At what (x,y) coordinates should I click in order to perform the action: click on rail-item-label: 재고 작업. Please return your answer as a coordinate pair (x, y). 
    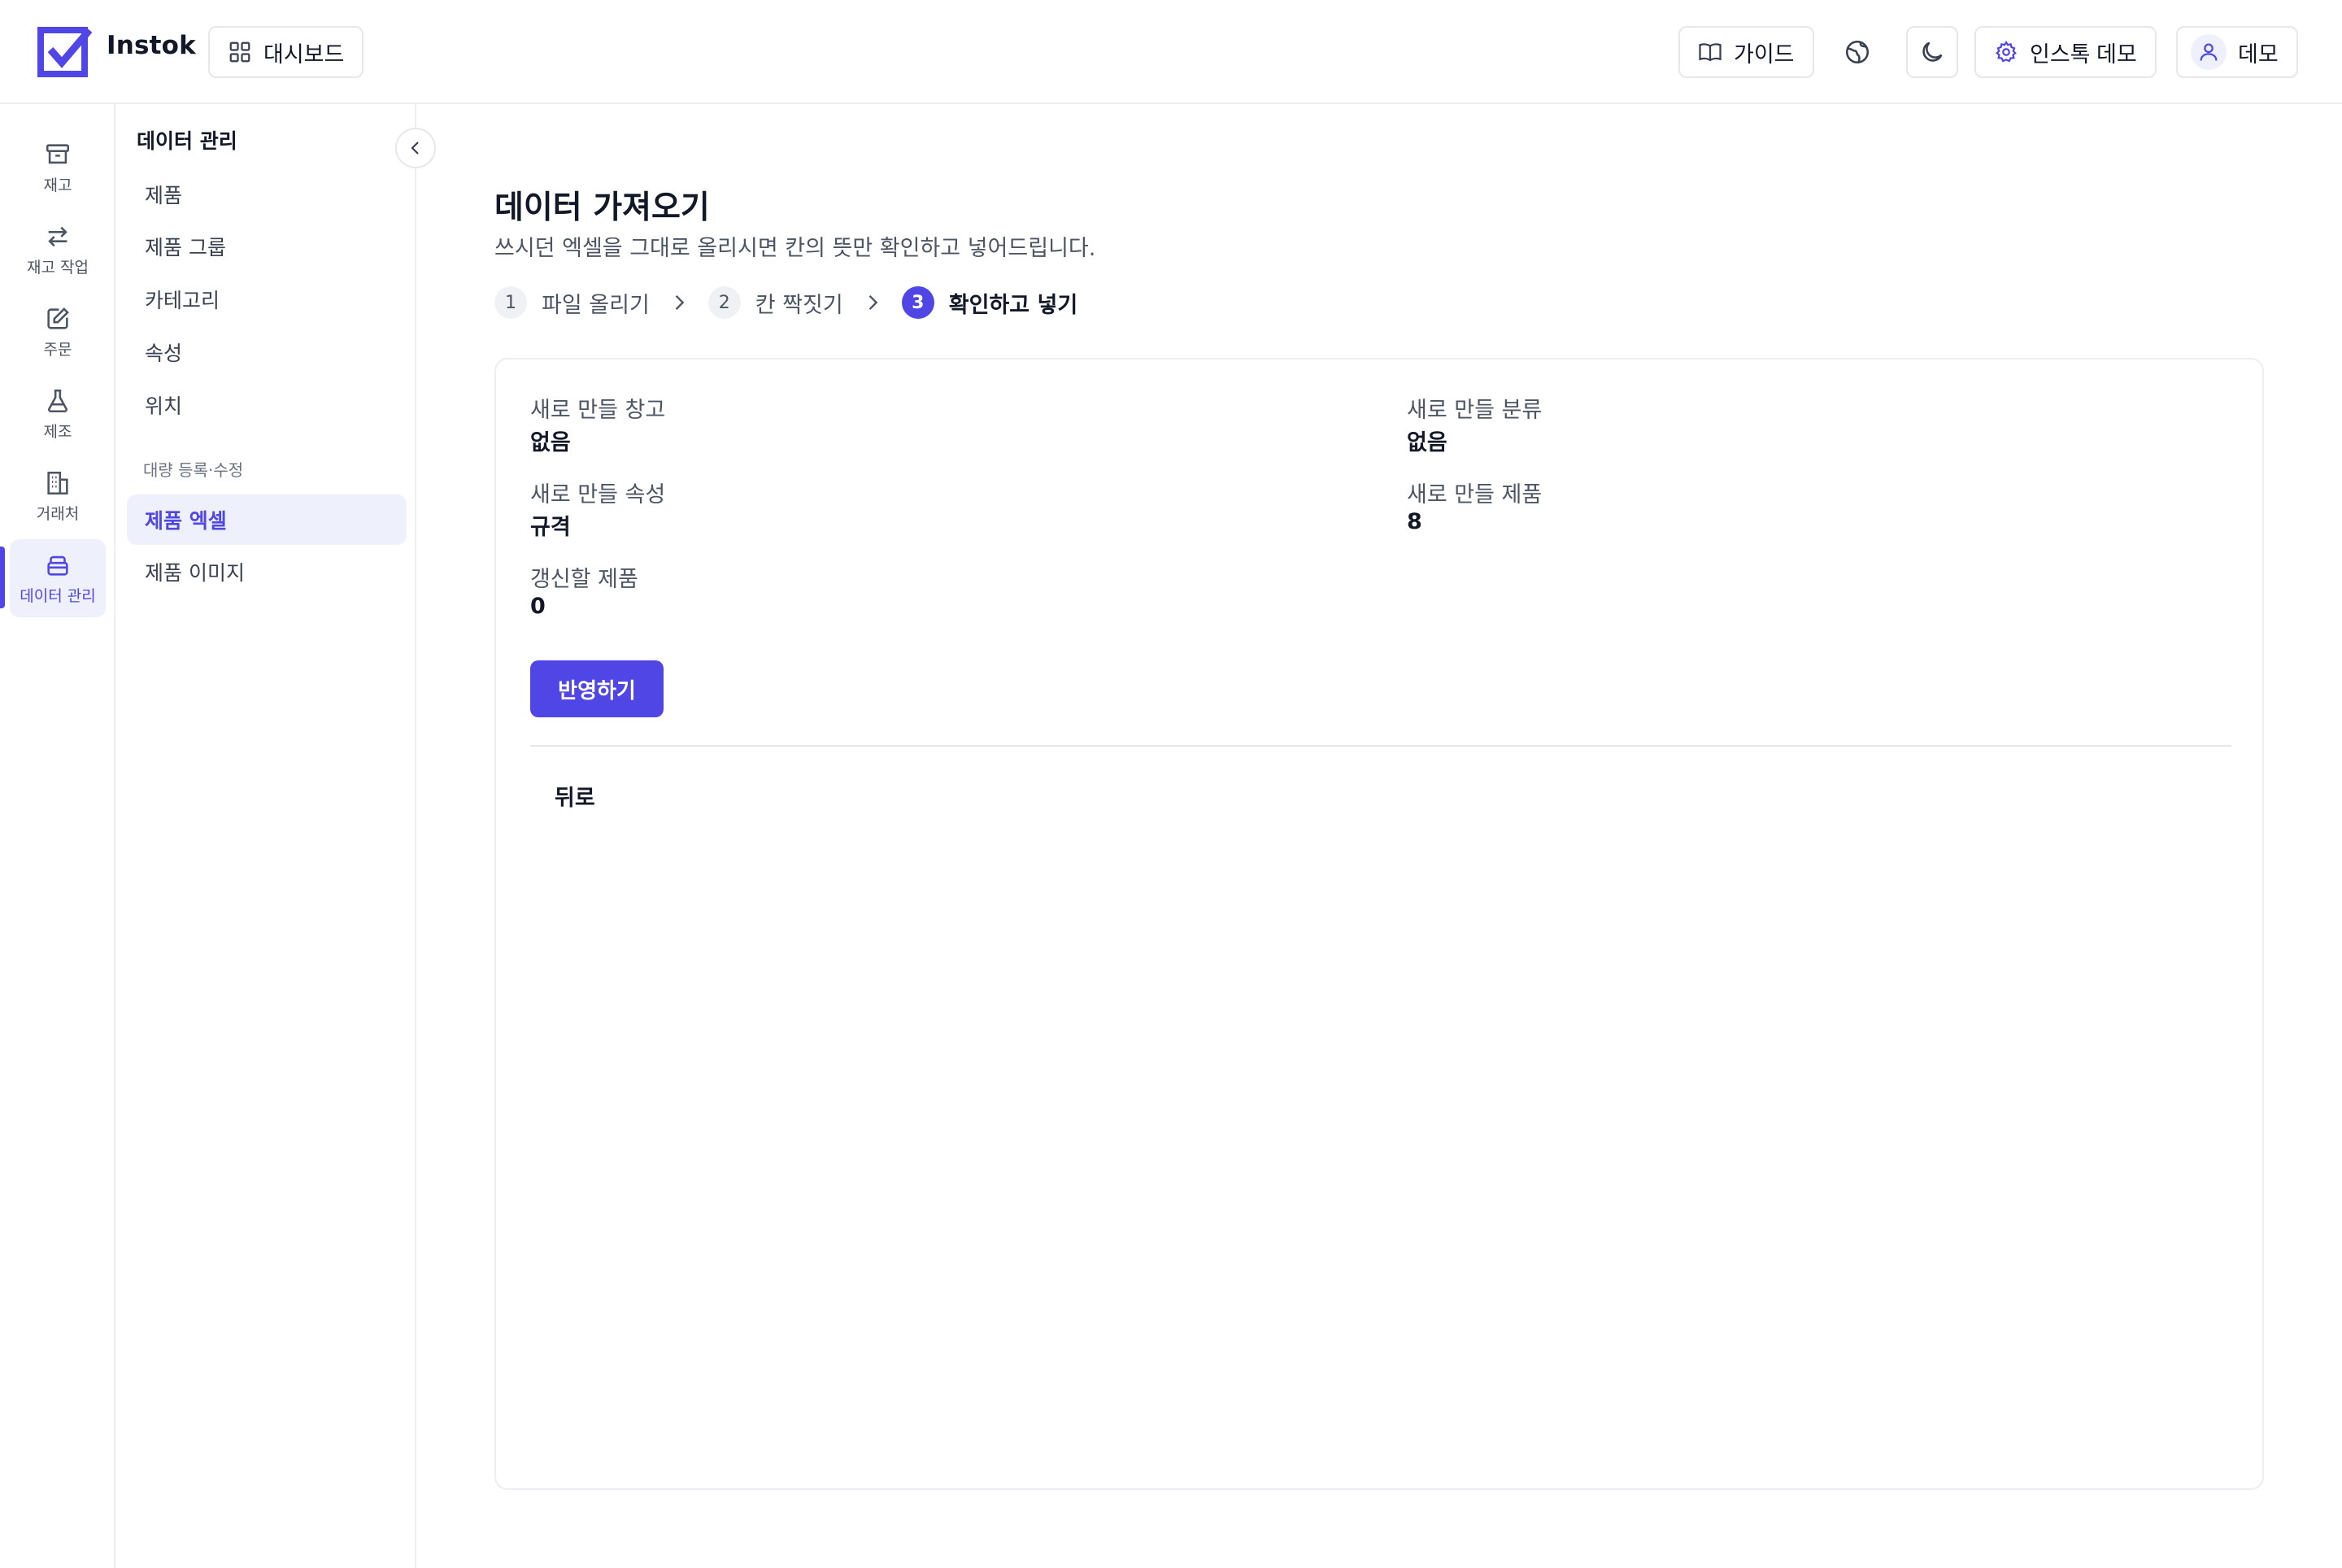
    Looking at the image, I should click on (58, 267).